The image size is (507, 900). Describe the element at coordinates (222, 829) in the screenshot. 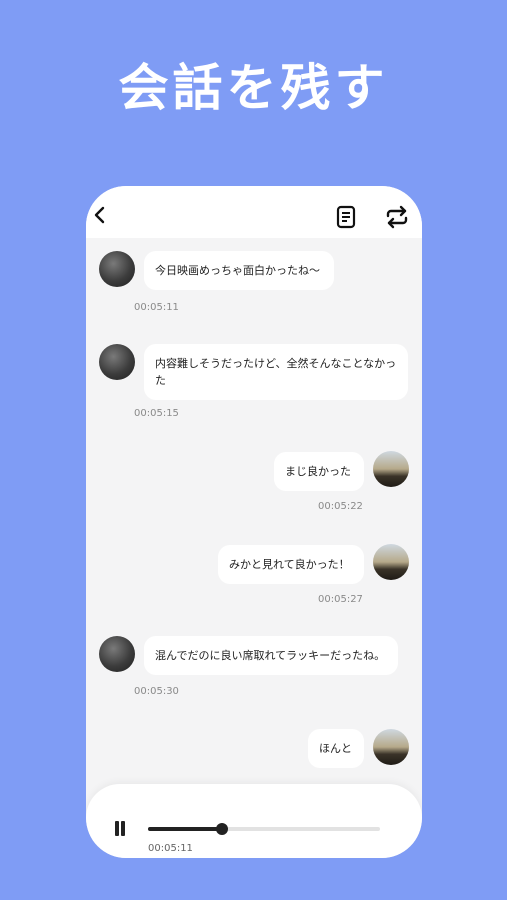

I see `slider-thumb` at that location.